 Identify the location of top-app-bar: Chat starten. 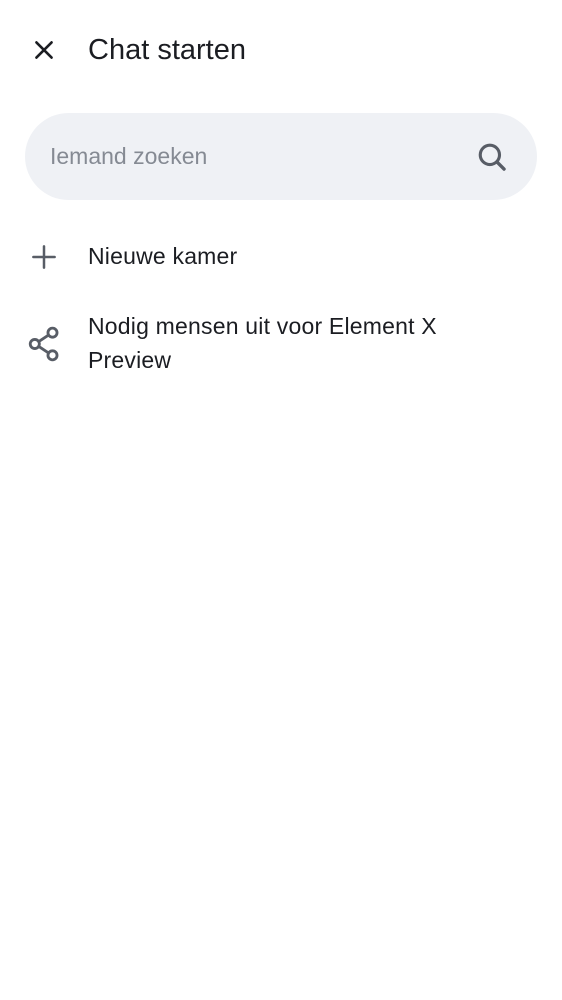
(281, 50).